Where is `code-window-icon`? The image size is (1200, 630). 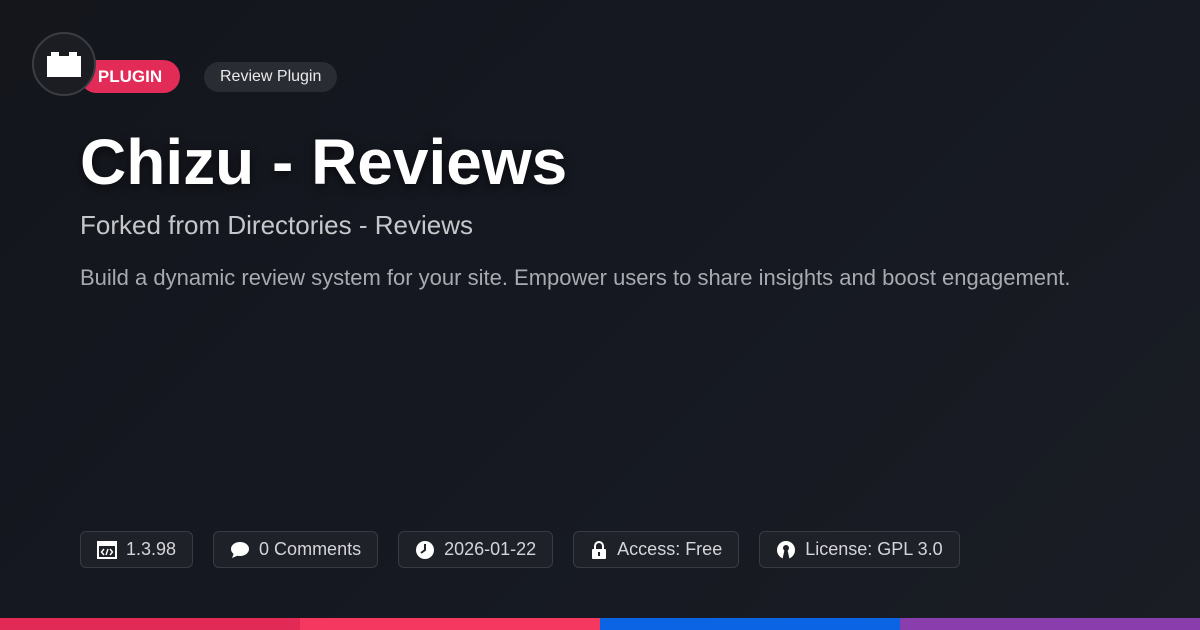 code-window-icon is located at coordinates (107, 549).